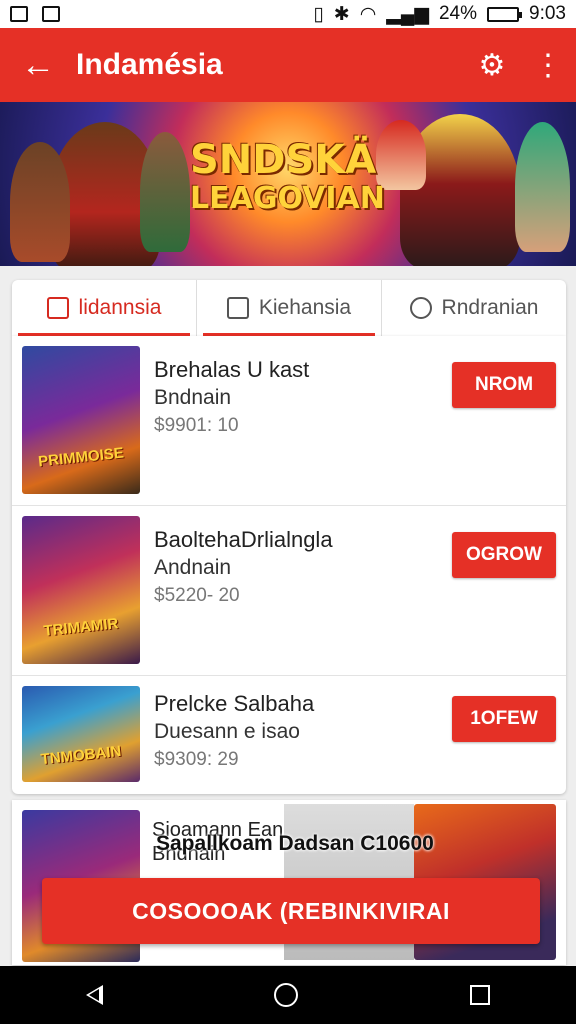 This screenshot has width=576, height=1024. Describe the element at coordinates (368, 14) in the screenshot. I see `wifi-icon: ◠` at that location.